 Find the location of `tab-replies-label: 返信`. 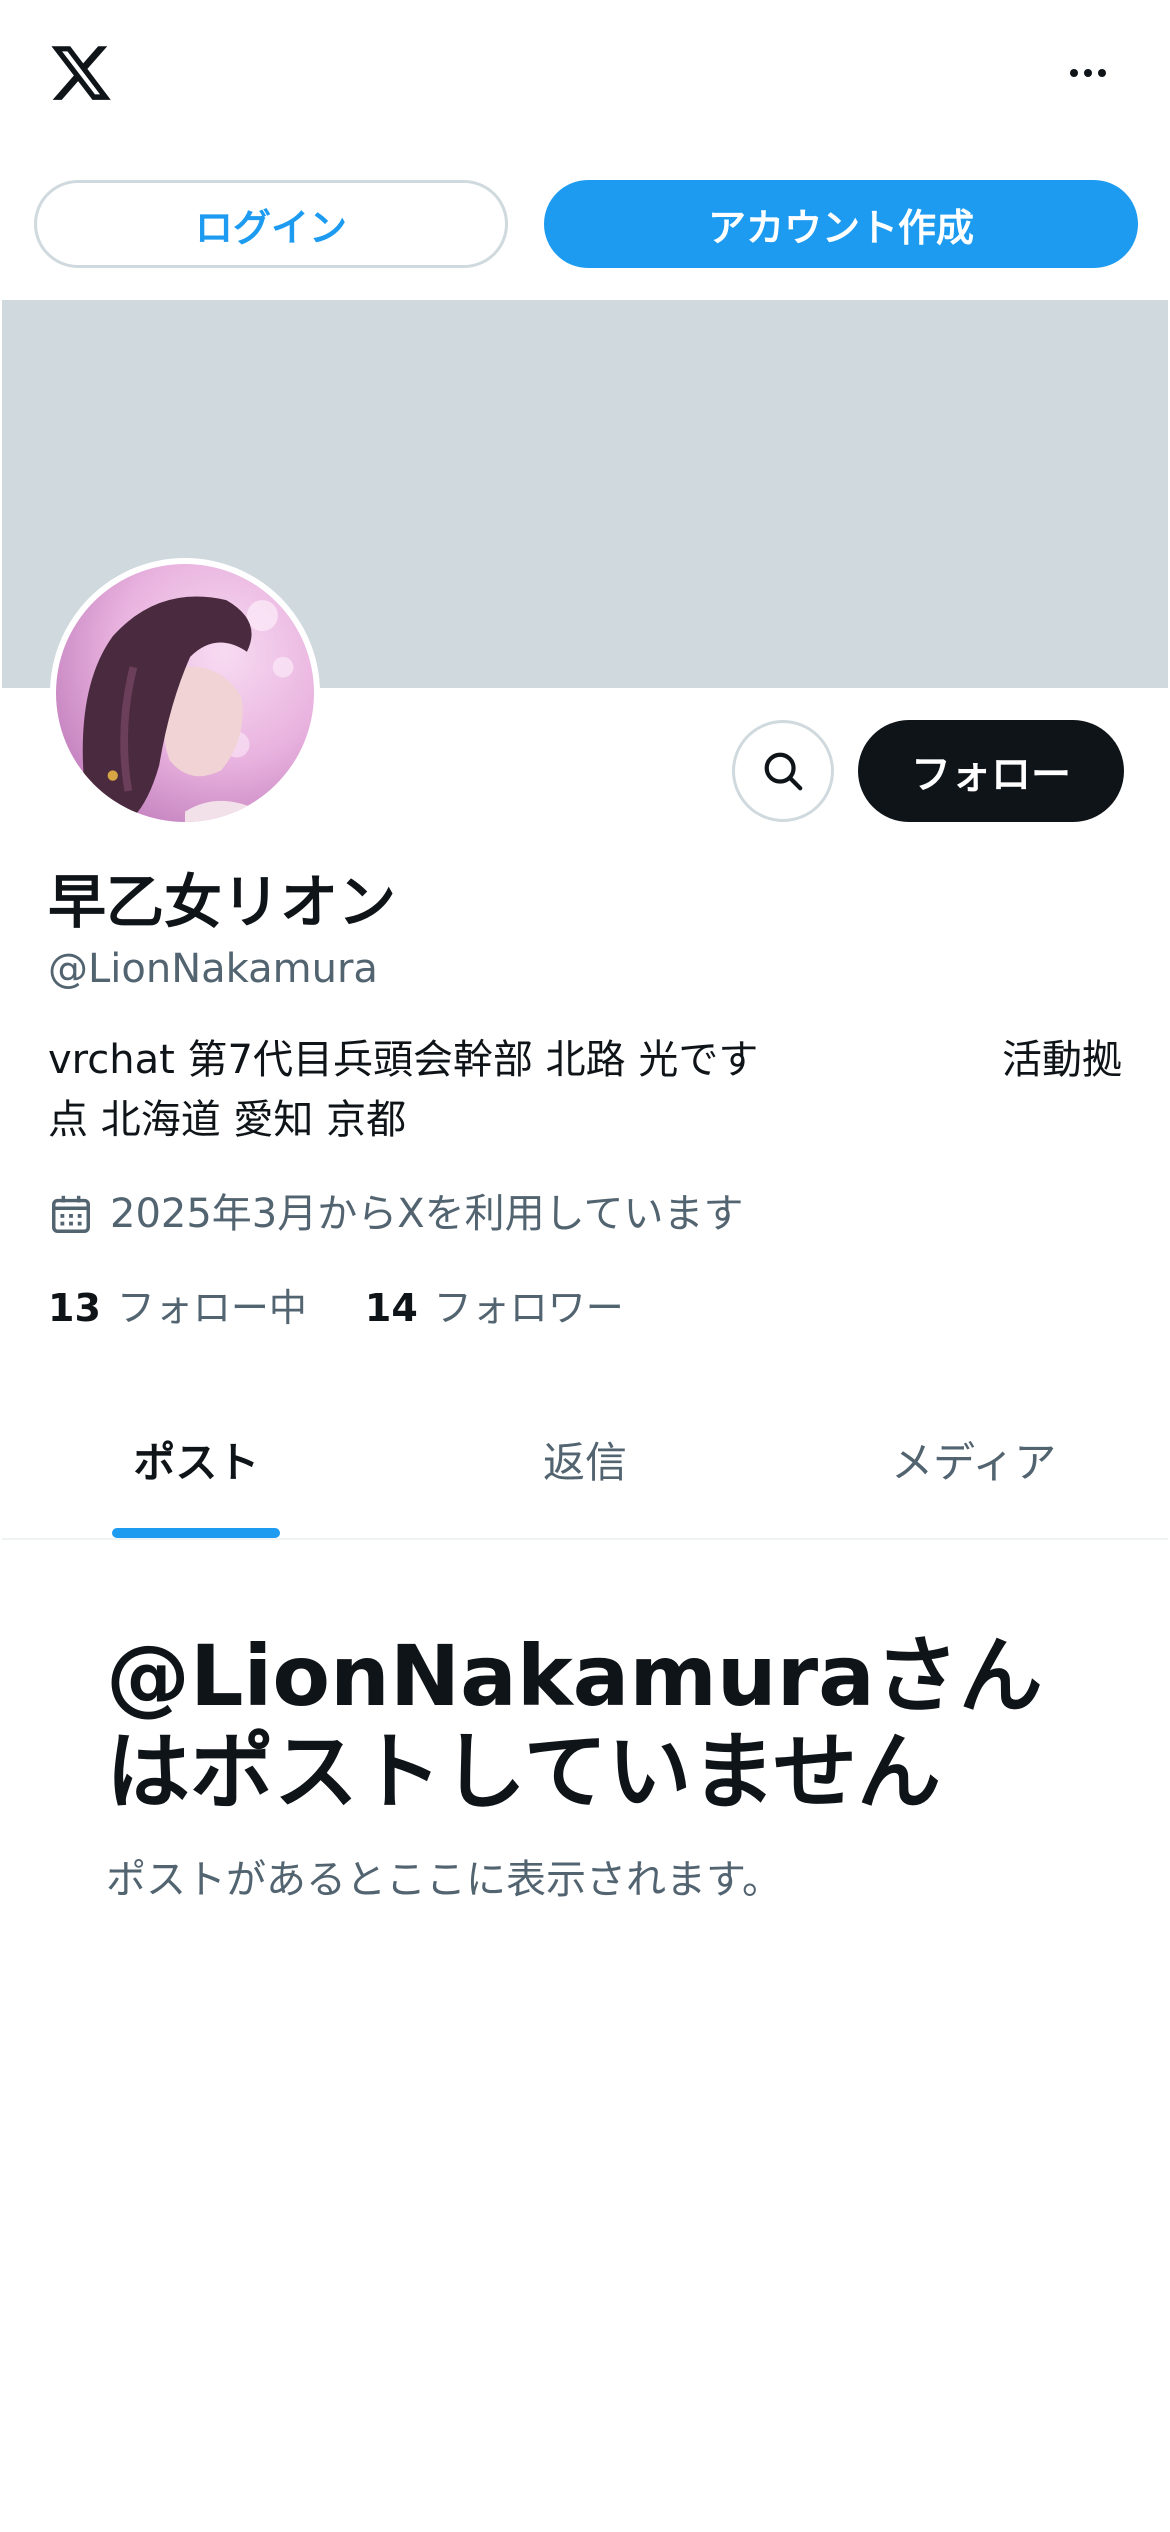

tab-replies-label: 返信 is located at coordinates (585, 1462).